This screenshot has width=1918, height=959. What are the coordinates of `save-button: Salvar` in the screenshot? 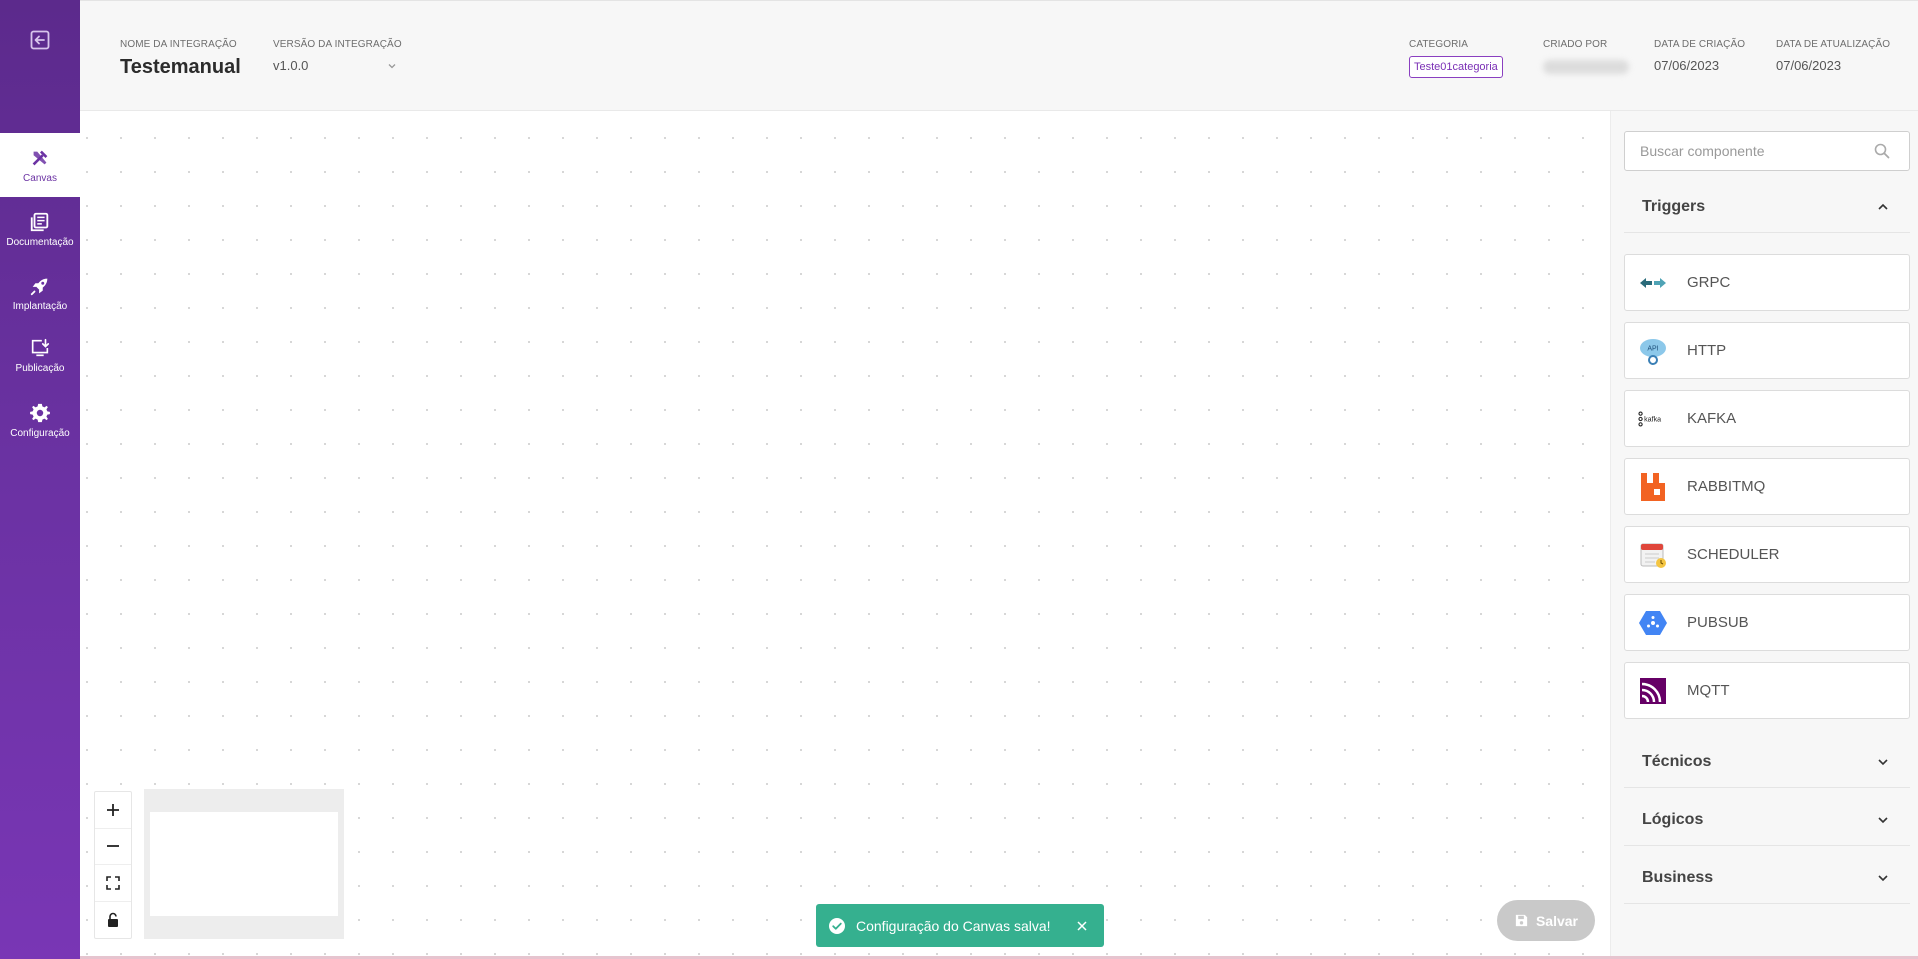 It's located at (1546, 920).